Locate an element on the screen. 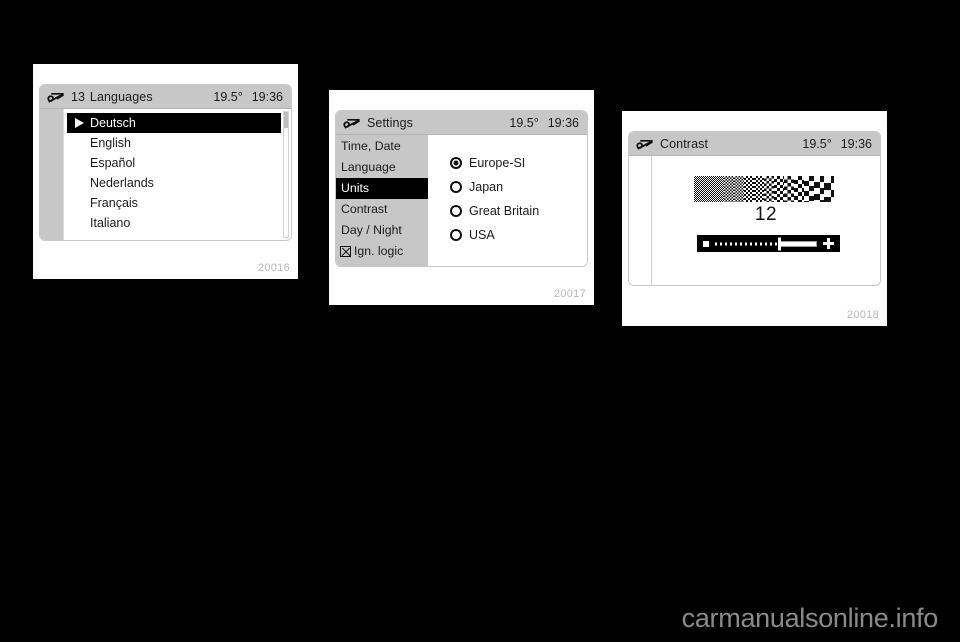  list-item-label: Italiano is located at coordinates (110, 223).